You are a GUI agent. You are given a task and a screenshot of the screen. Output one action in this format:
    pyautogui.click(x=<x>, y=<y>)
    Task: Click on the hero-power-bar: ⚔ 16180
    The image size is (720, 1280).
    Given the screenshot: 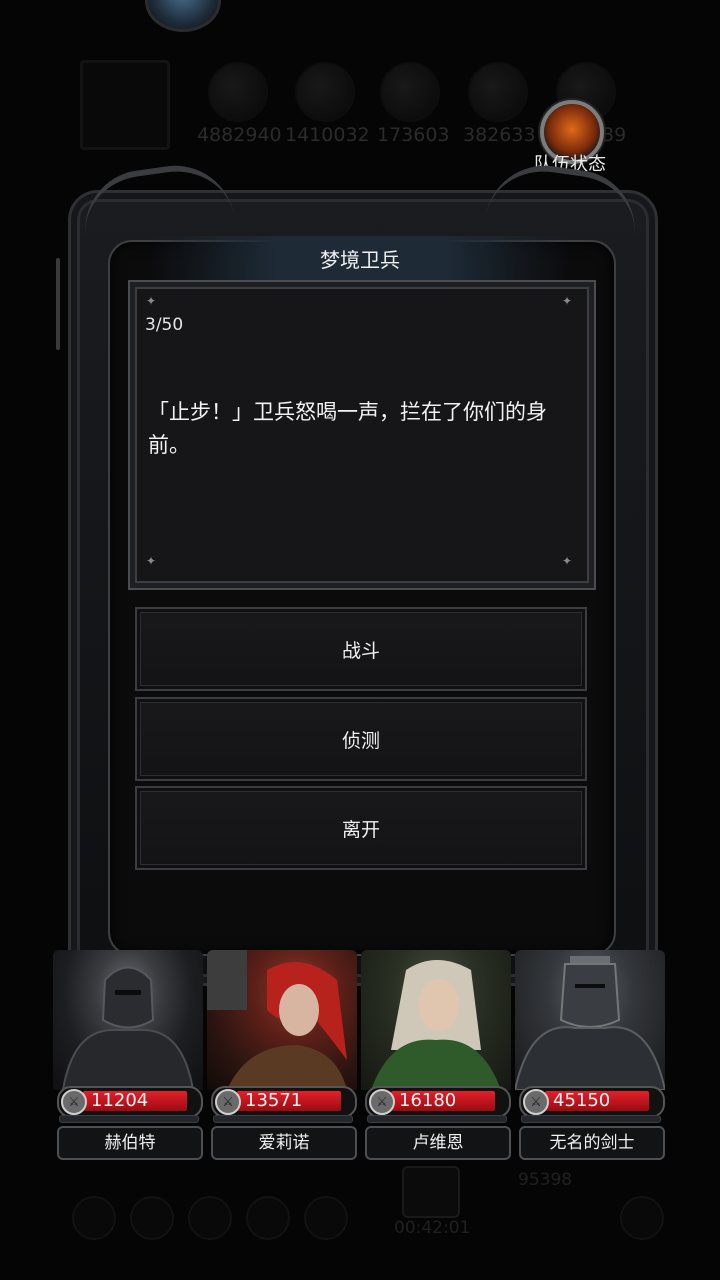 What is the action you would take?
    pyautogui.click(x=438, y=1102)
    